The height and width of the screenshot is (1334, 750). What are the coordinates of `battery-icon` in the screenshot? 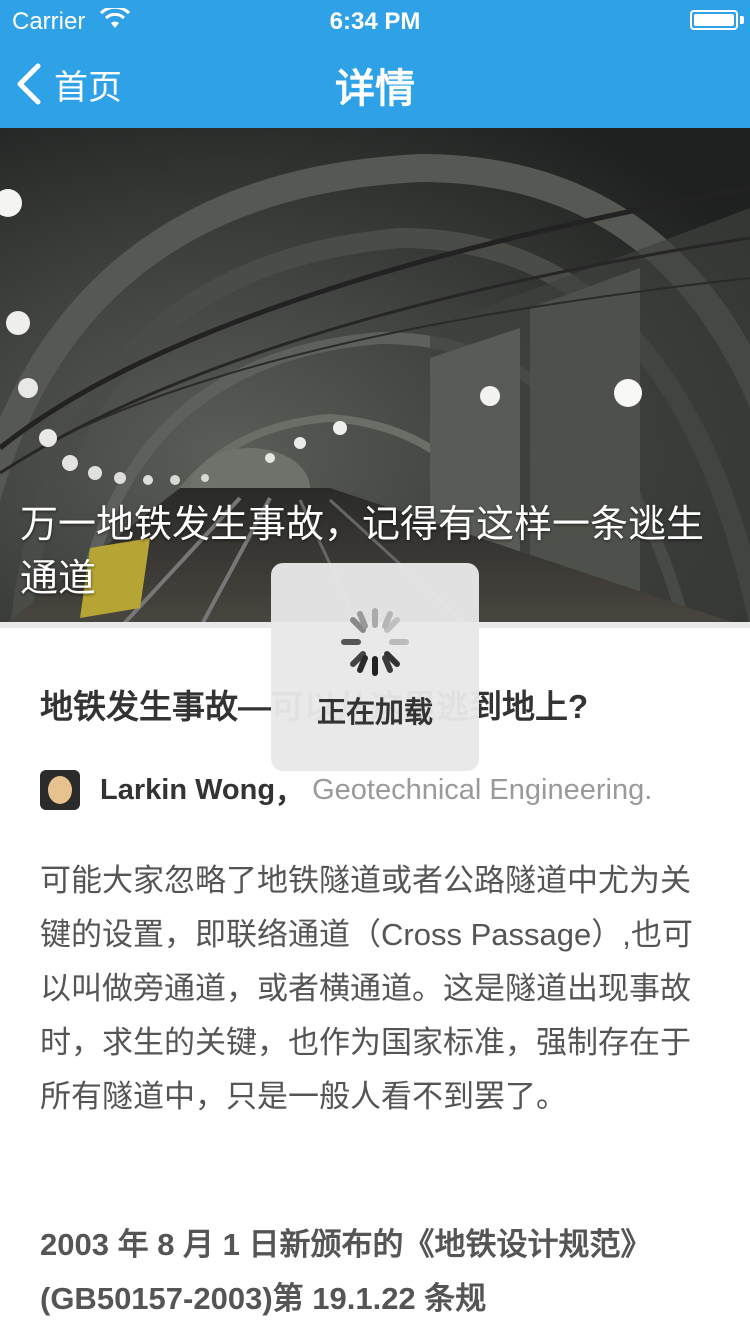 It's located at (714, 20).